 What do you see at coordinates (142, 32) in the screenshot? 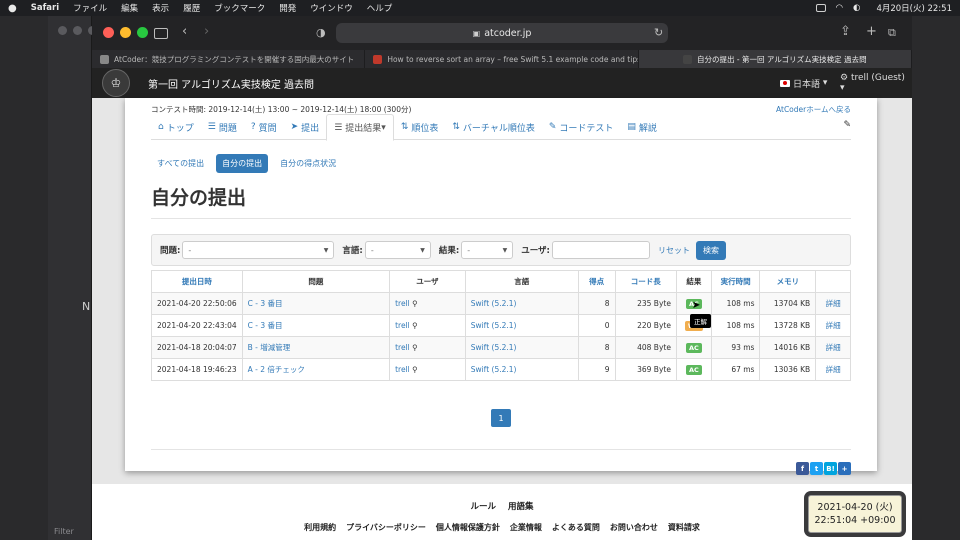
I see `zoom-window-button` at bounding box center [142, 32].